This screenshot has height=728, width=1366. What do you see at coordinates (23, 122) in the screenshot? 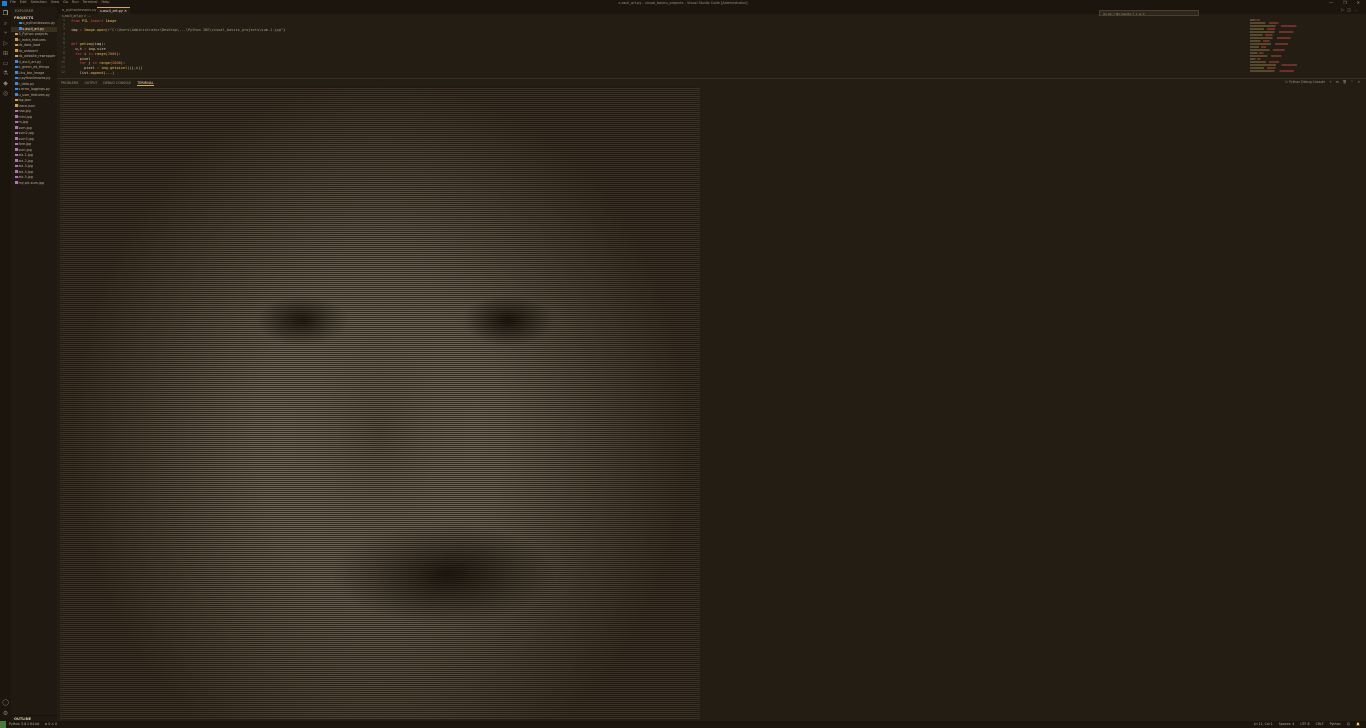
I see `file-tree-label: m.jpg` at bounding box center [23, 122].